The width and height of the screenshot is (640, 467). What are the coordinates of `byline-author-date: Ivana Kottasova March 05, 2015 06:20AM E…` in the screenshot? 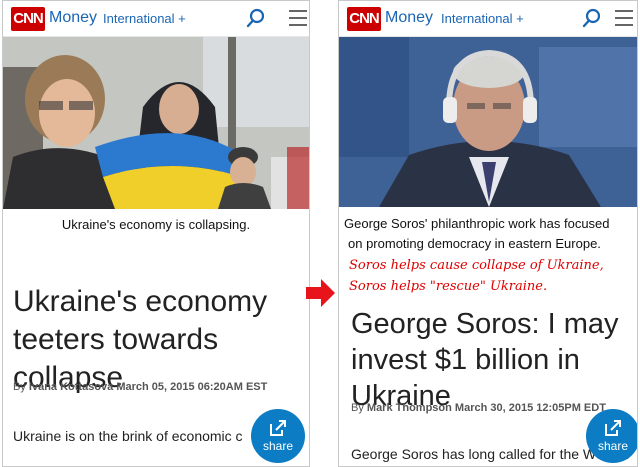 It's located at (148, 387).